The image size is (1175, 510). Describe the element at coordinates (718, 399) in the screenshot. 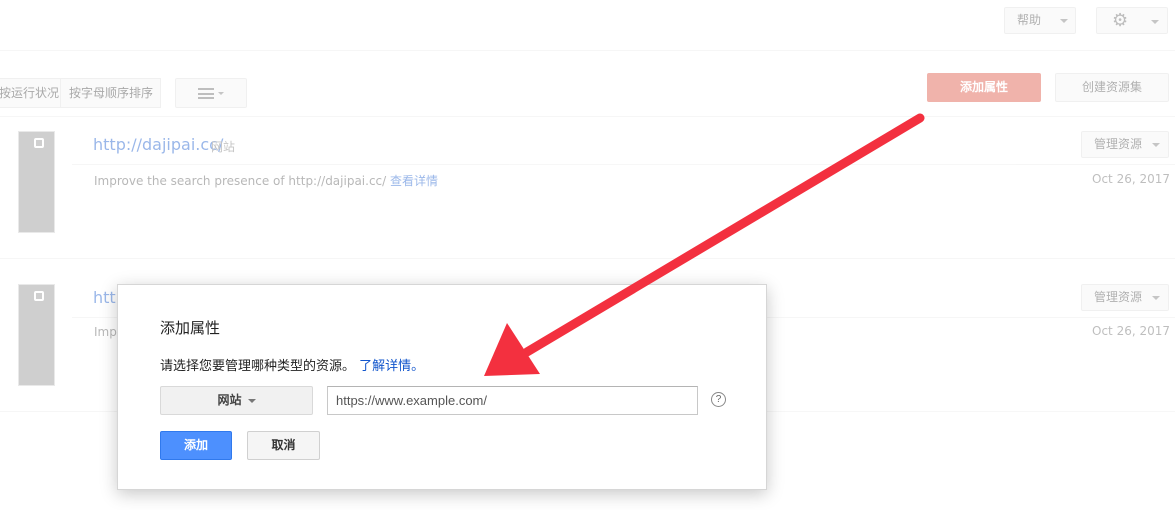

I see `help-icon: ?` at that location.